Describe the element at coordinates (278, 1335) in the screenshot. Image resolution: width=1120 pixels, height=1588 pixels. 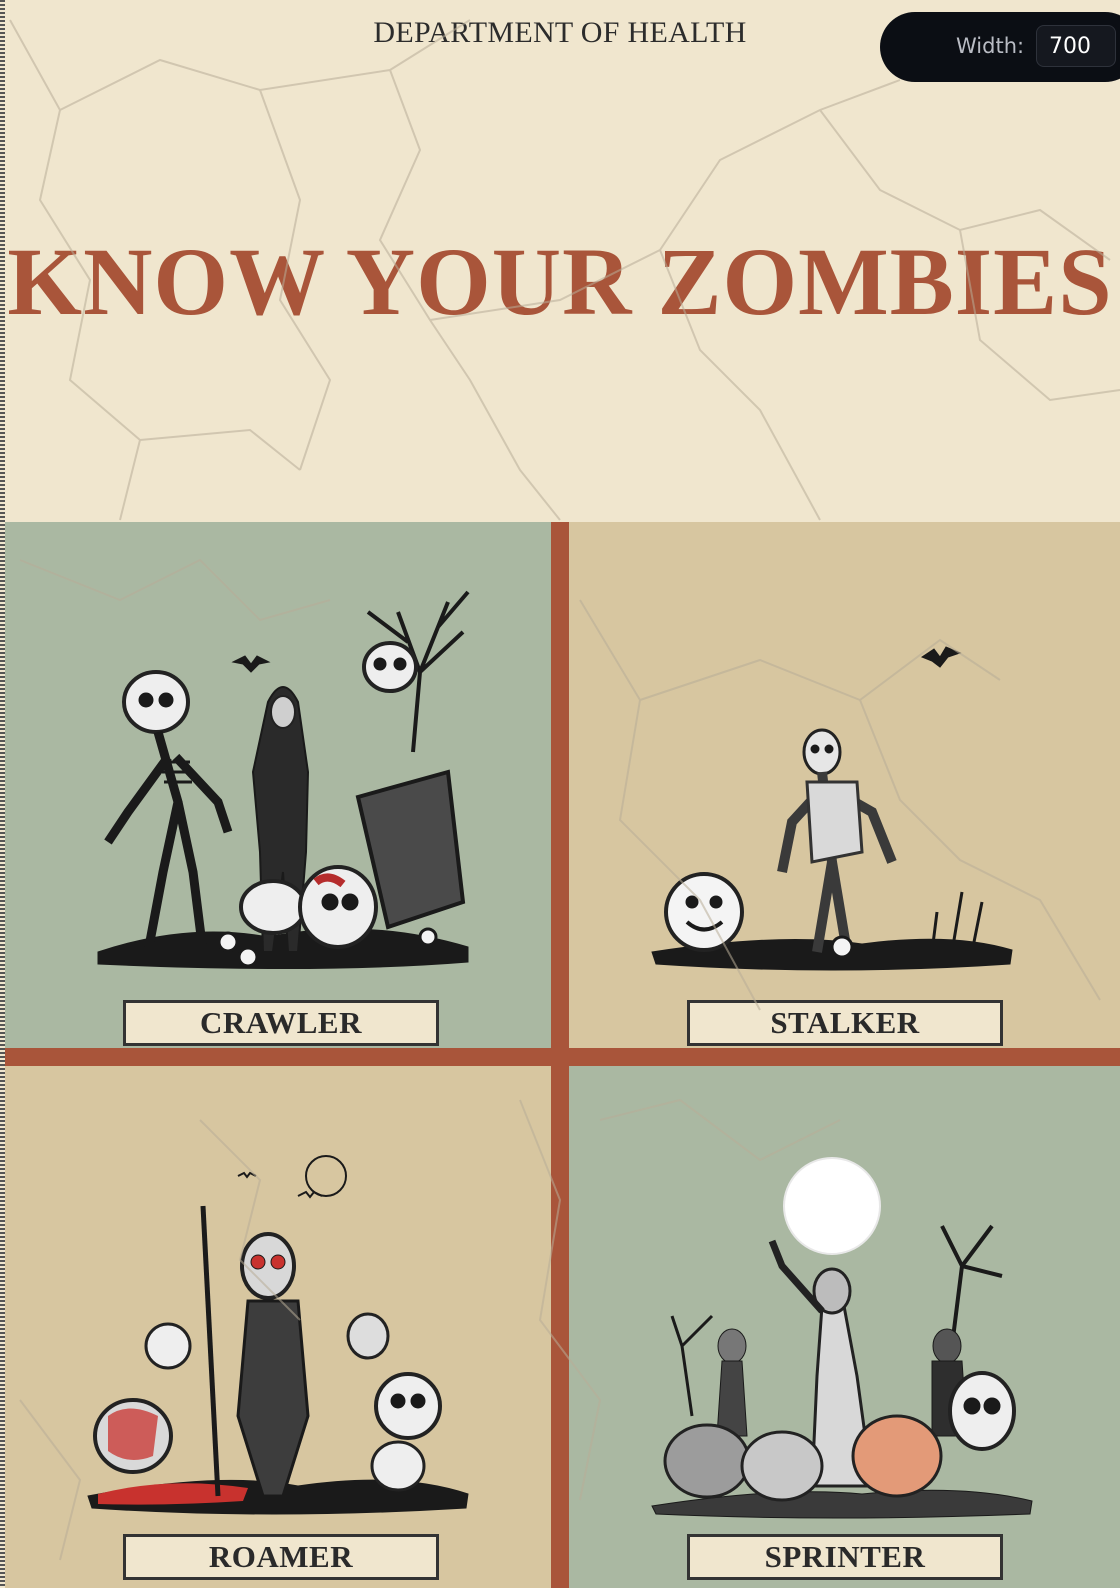
I see `zombie-horde-illustration` at that location.